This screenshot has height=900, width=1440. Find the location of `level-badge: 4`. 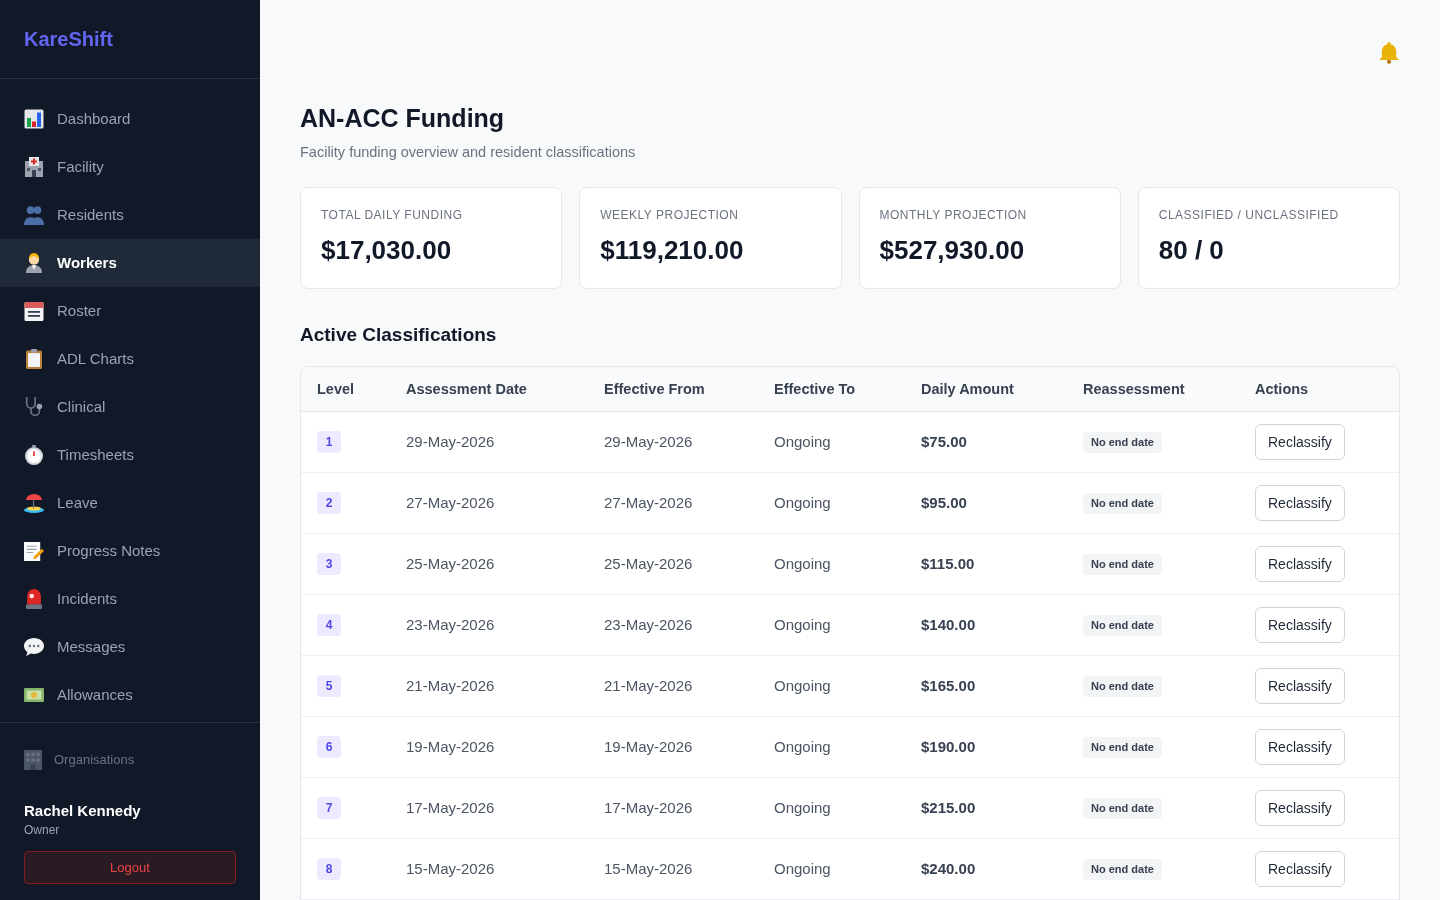

level-badge: 4 is located at coordinates (329, 625).